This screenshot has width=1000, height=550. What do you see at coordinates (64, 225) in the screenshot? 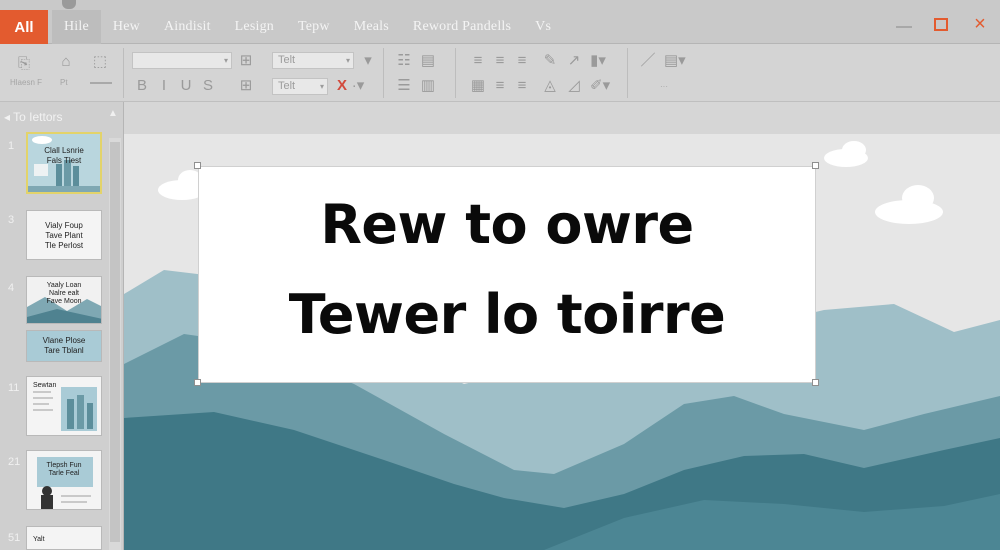
I see `thumbnail-text: Vialy Foup` at bounding box center [64, 225].